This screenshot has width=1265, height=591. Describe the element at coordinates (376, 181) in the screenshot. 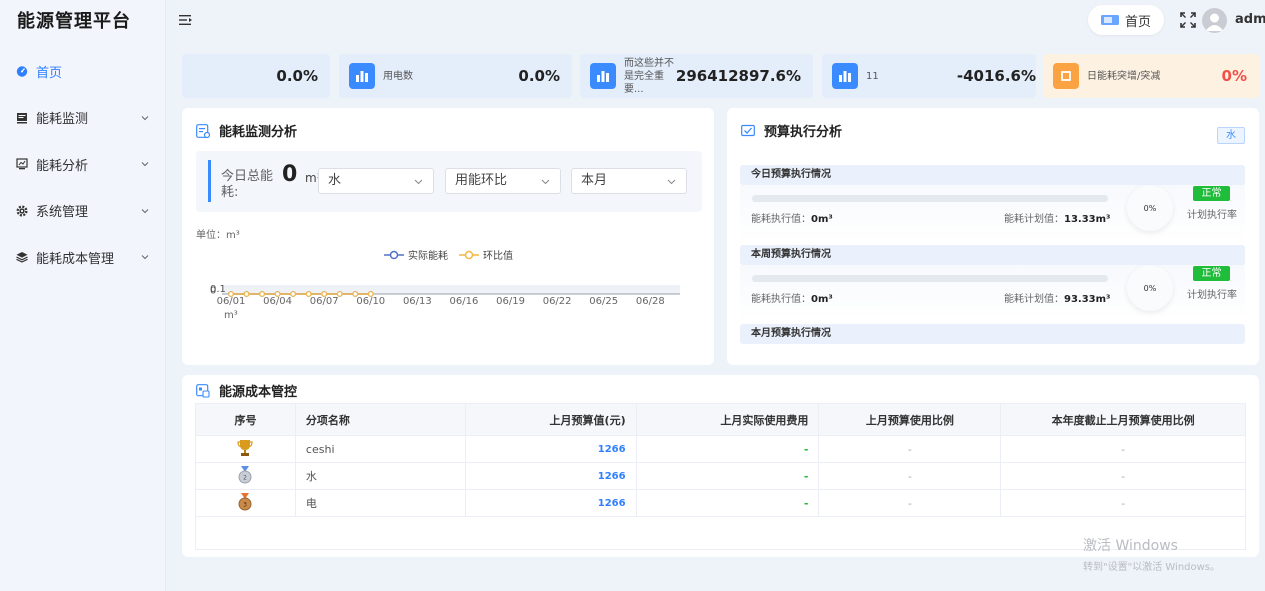

I see `energy-type-select: 水` at that location.